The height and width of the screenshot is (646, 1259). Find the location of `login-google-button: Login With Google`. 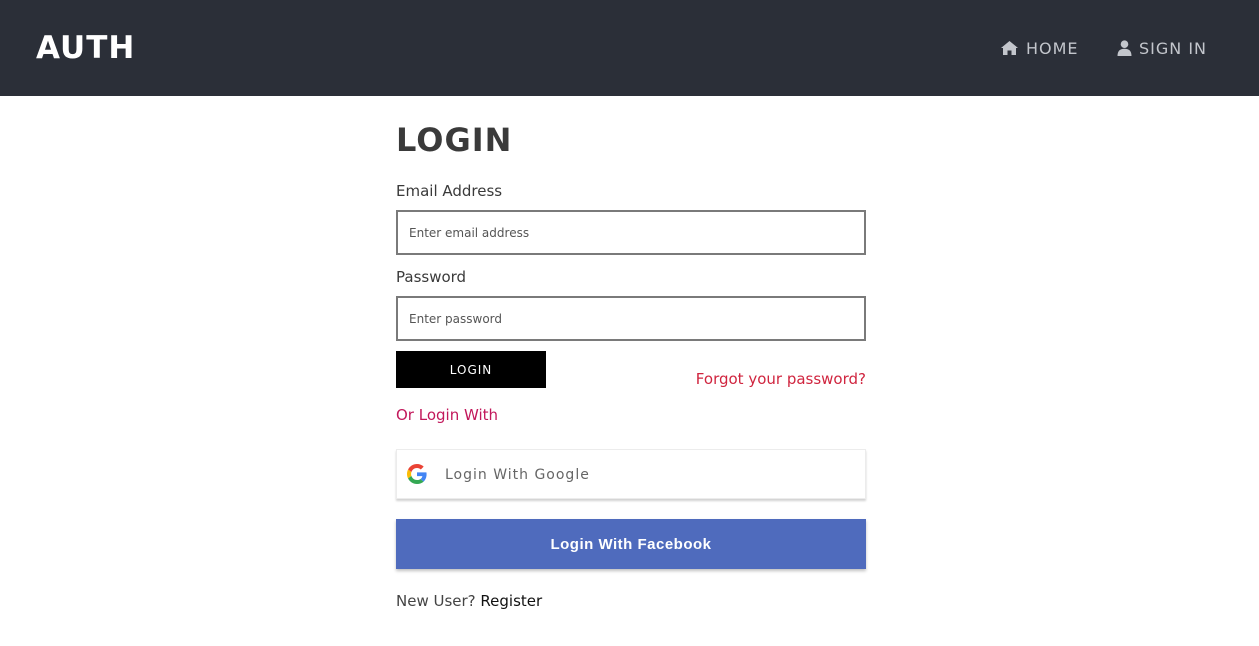

login-google-button: Login With Google is located at coordinates (631, 474).